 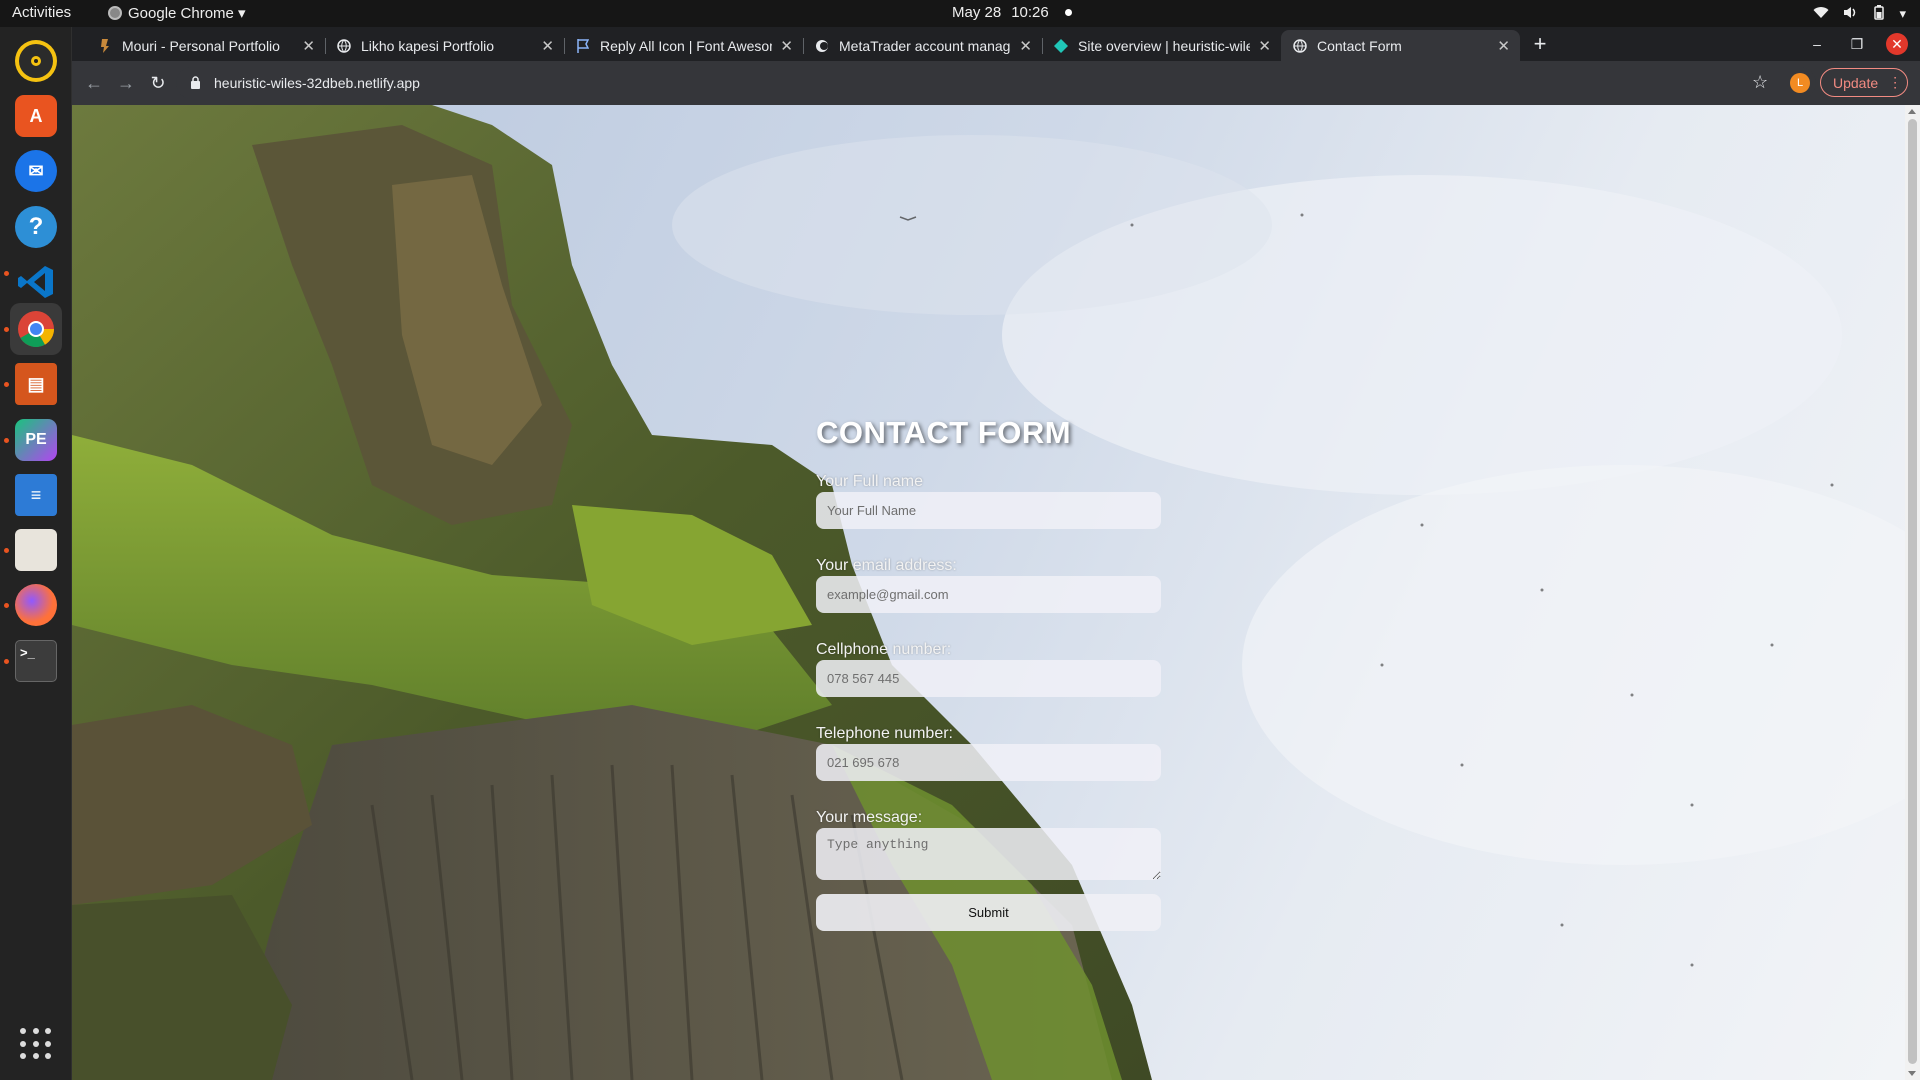 I want to click on clock-time: 10:26, so click(x=1030, y=12).